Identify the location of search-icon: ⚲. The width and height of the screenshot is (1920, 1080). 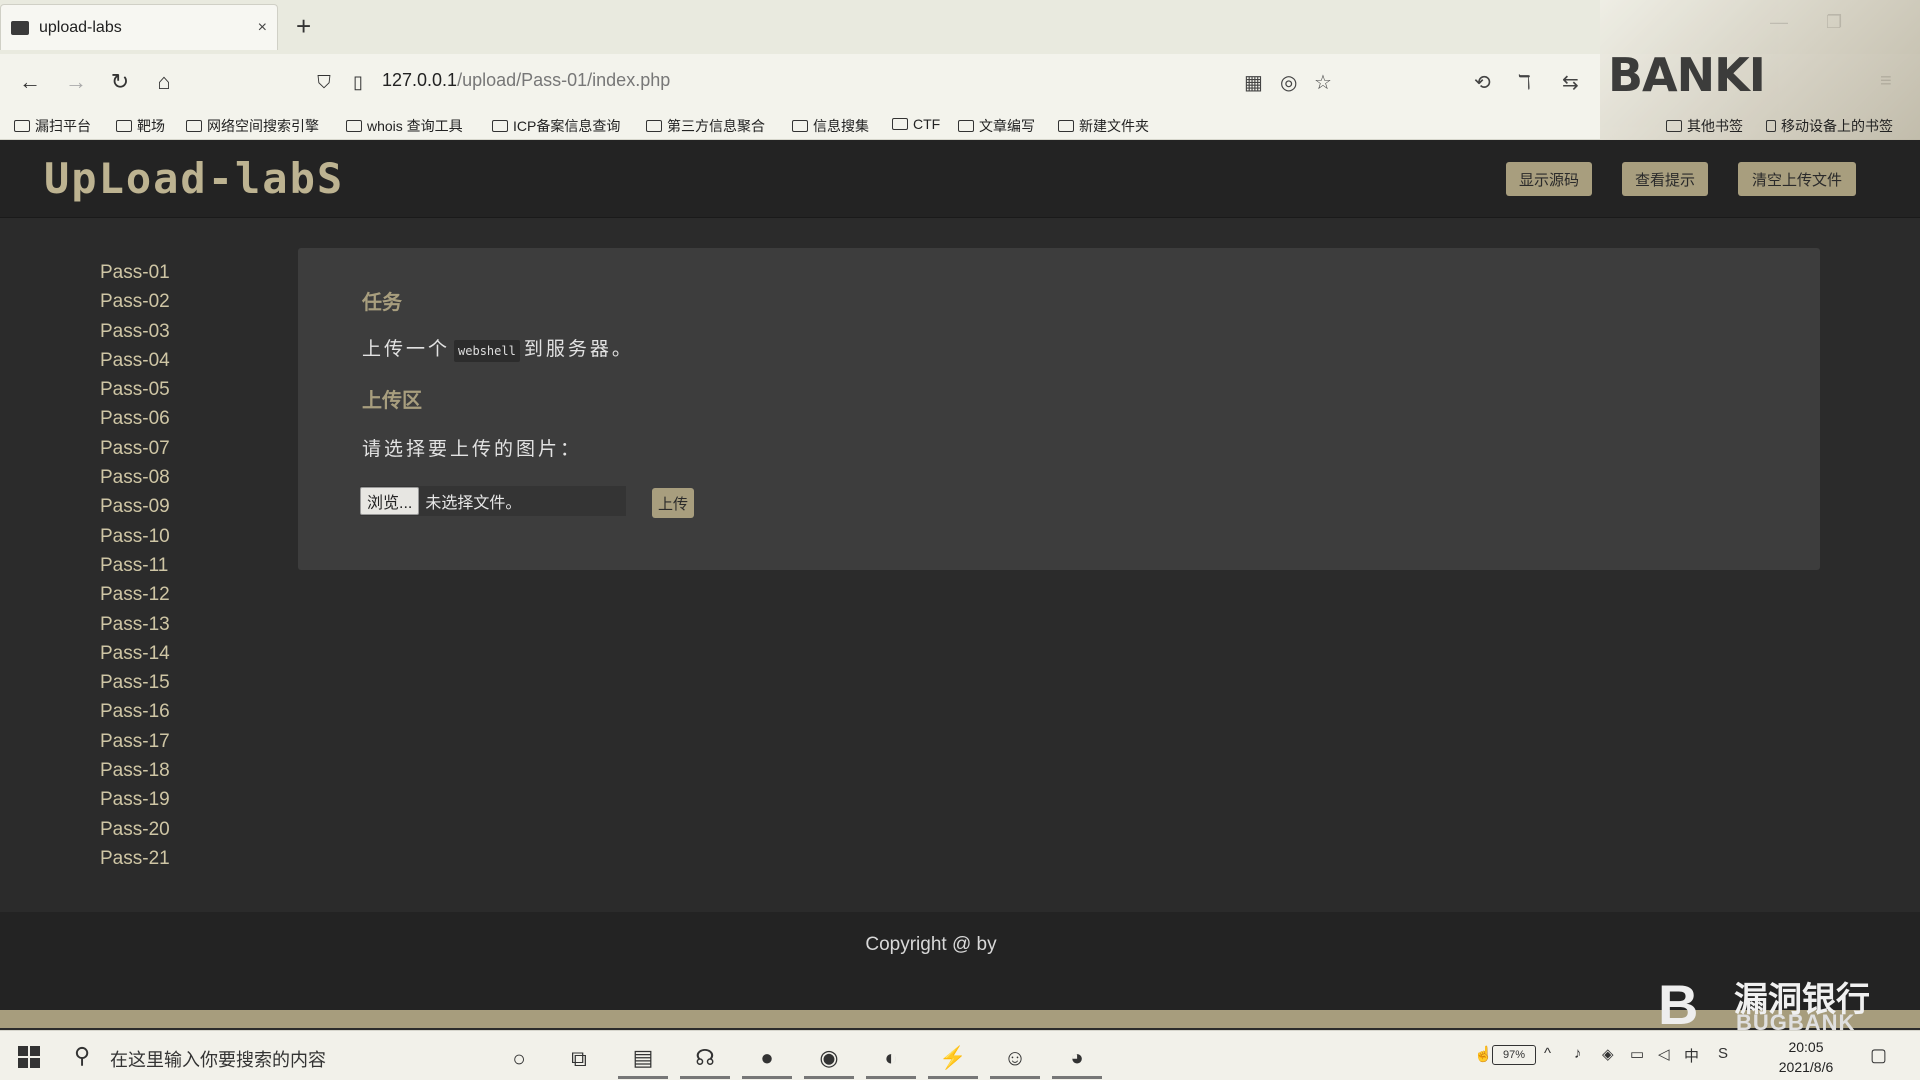
(82, 1056).